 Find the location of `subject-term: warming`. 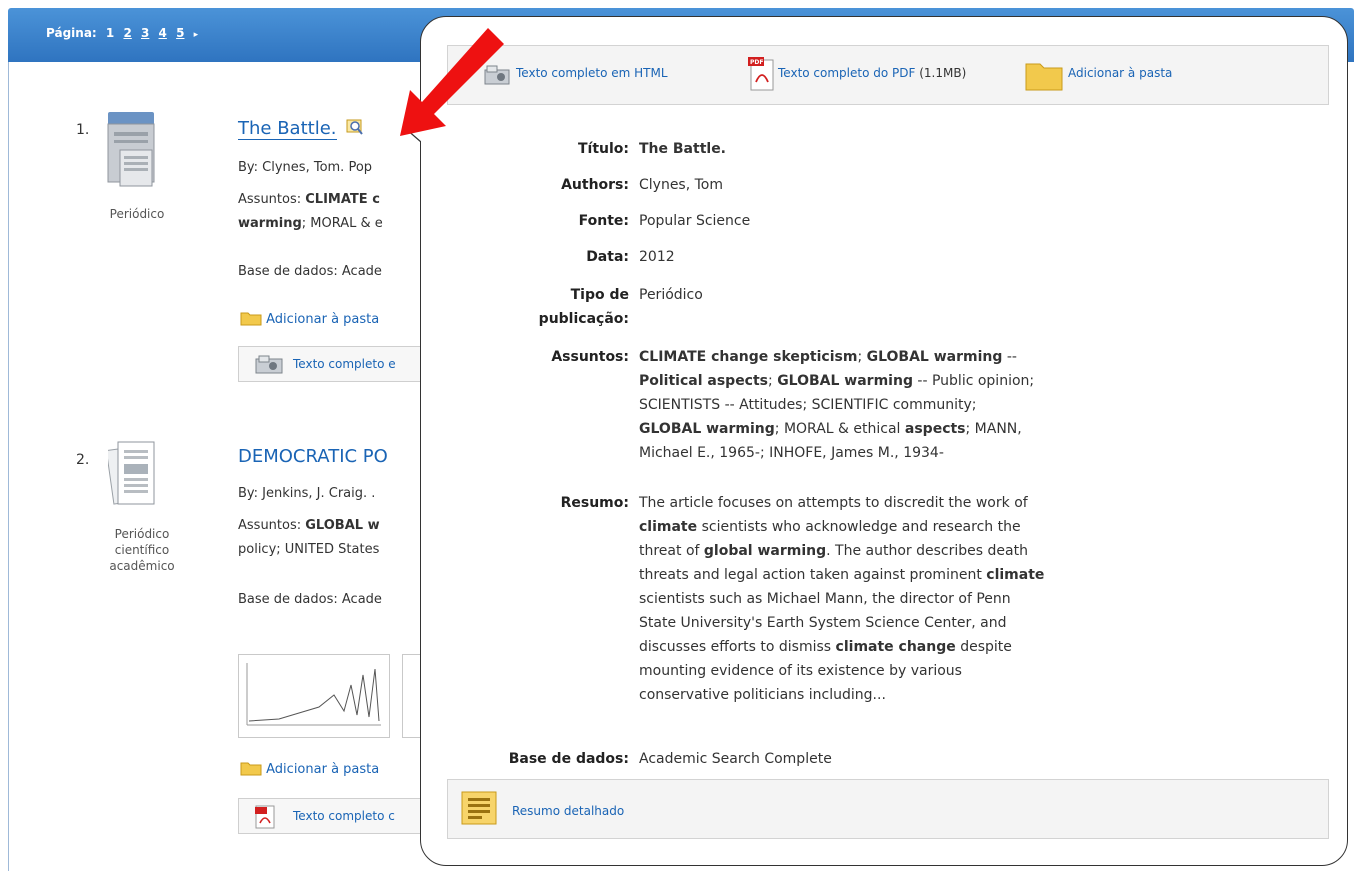

subject-term: warming is located at coordinates (270, 223).